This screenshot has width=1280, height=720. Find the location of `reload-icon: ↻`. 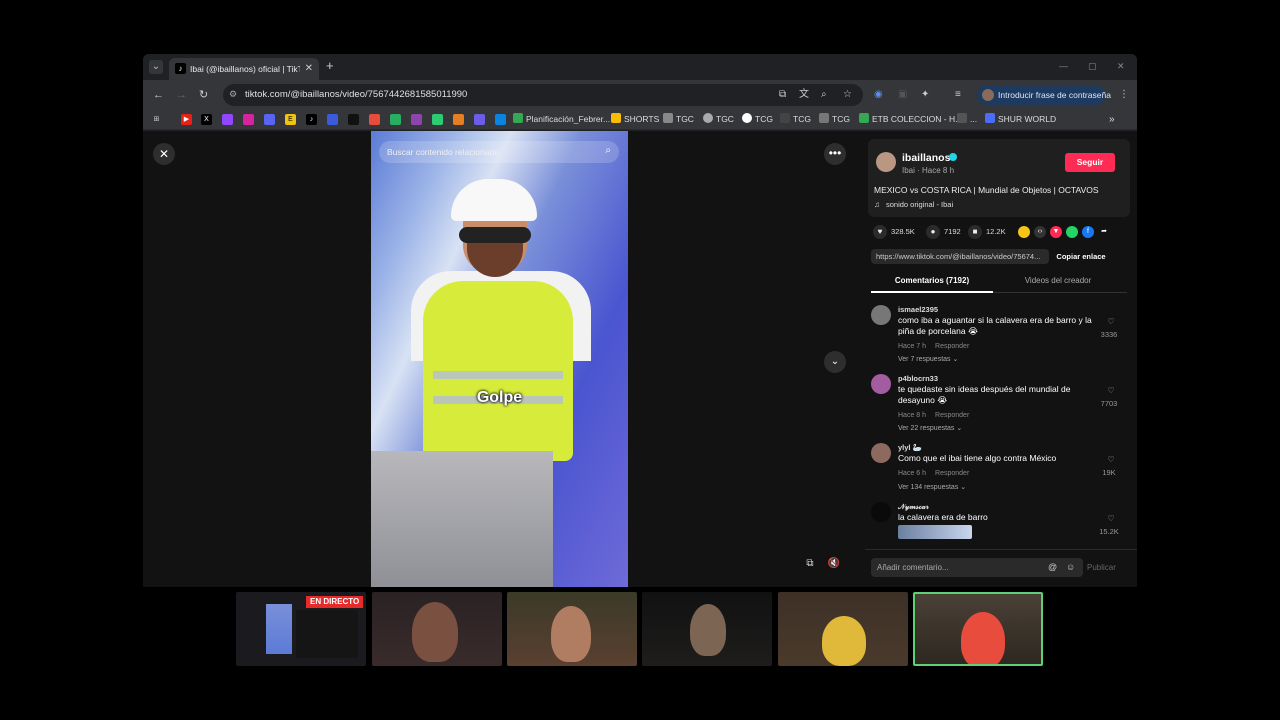

reload-icon: ↻ is located at coordinates (203, 95).